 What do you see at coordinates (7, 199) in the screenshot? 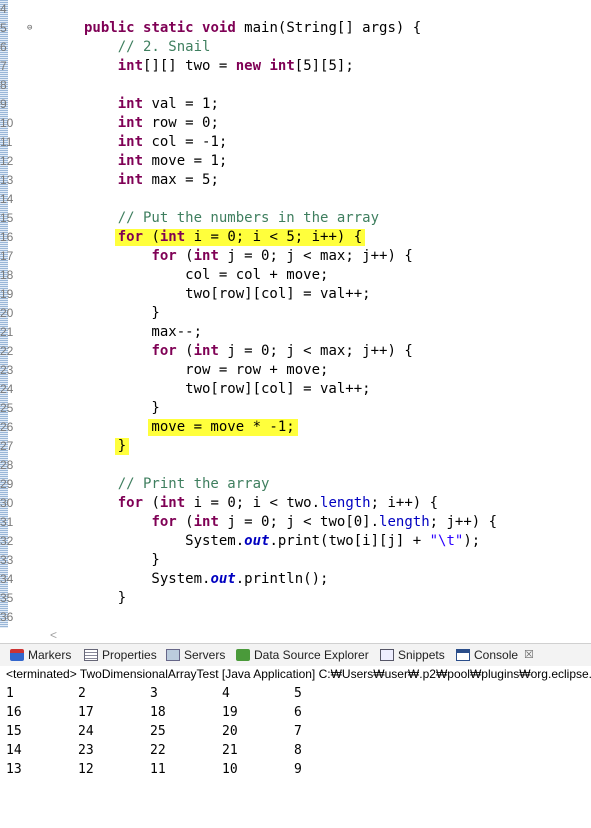
I see `line-number: 14` at bounding box center [7, 199].